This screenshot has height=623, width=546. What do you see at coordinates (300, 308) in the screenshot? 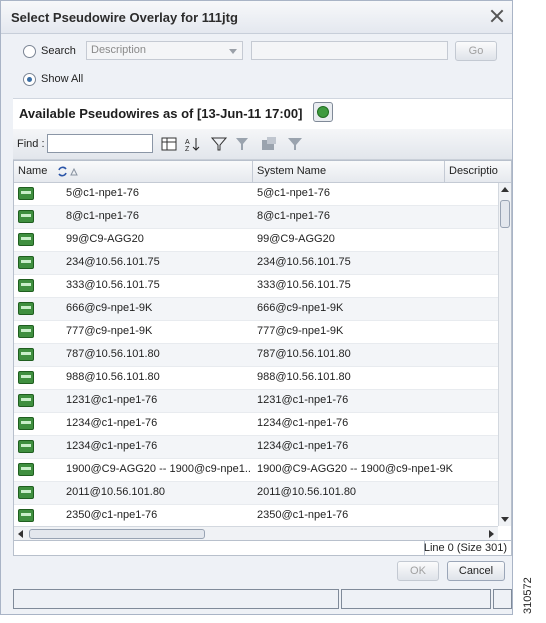
I see `cell-system-name: 666@c9-npe1-9K` at bounding box center [300, 308].